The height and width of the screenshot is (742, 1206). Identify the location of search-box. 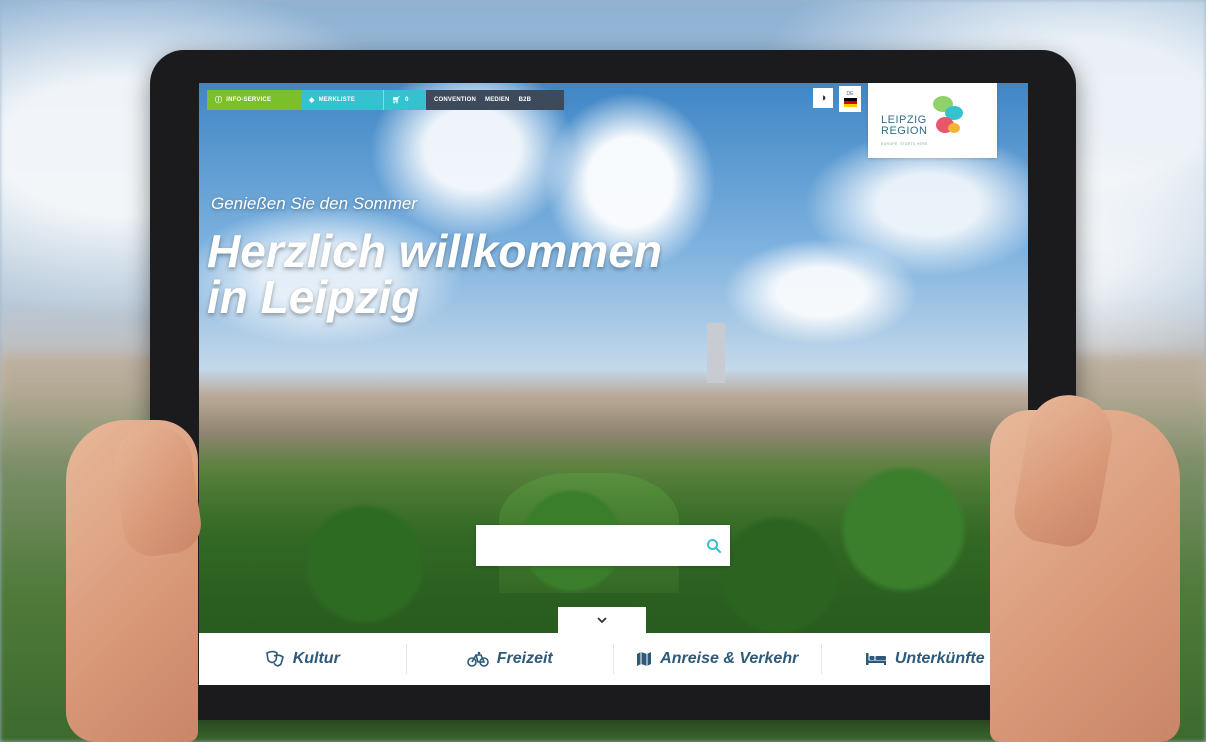
(603, 545).